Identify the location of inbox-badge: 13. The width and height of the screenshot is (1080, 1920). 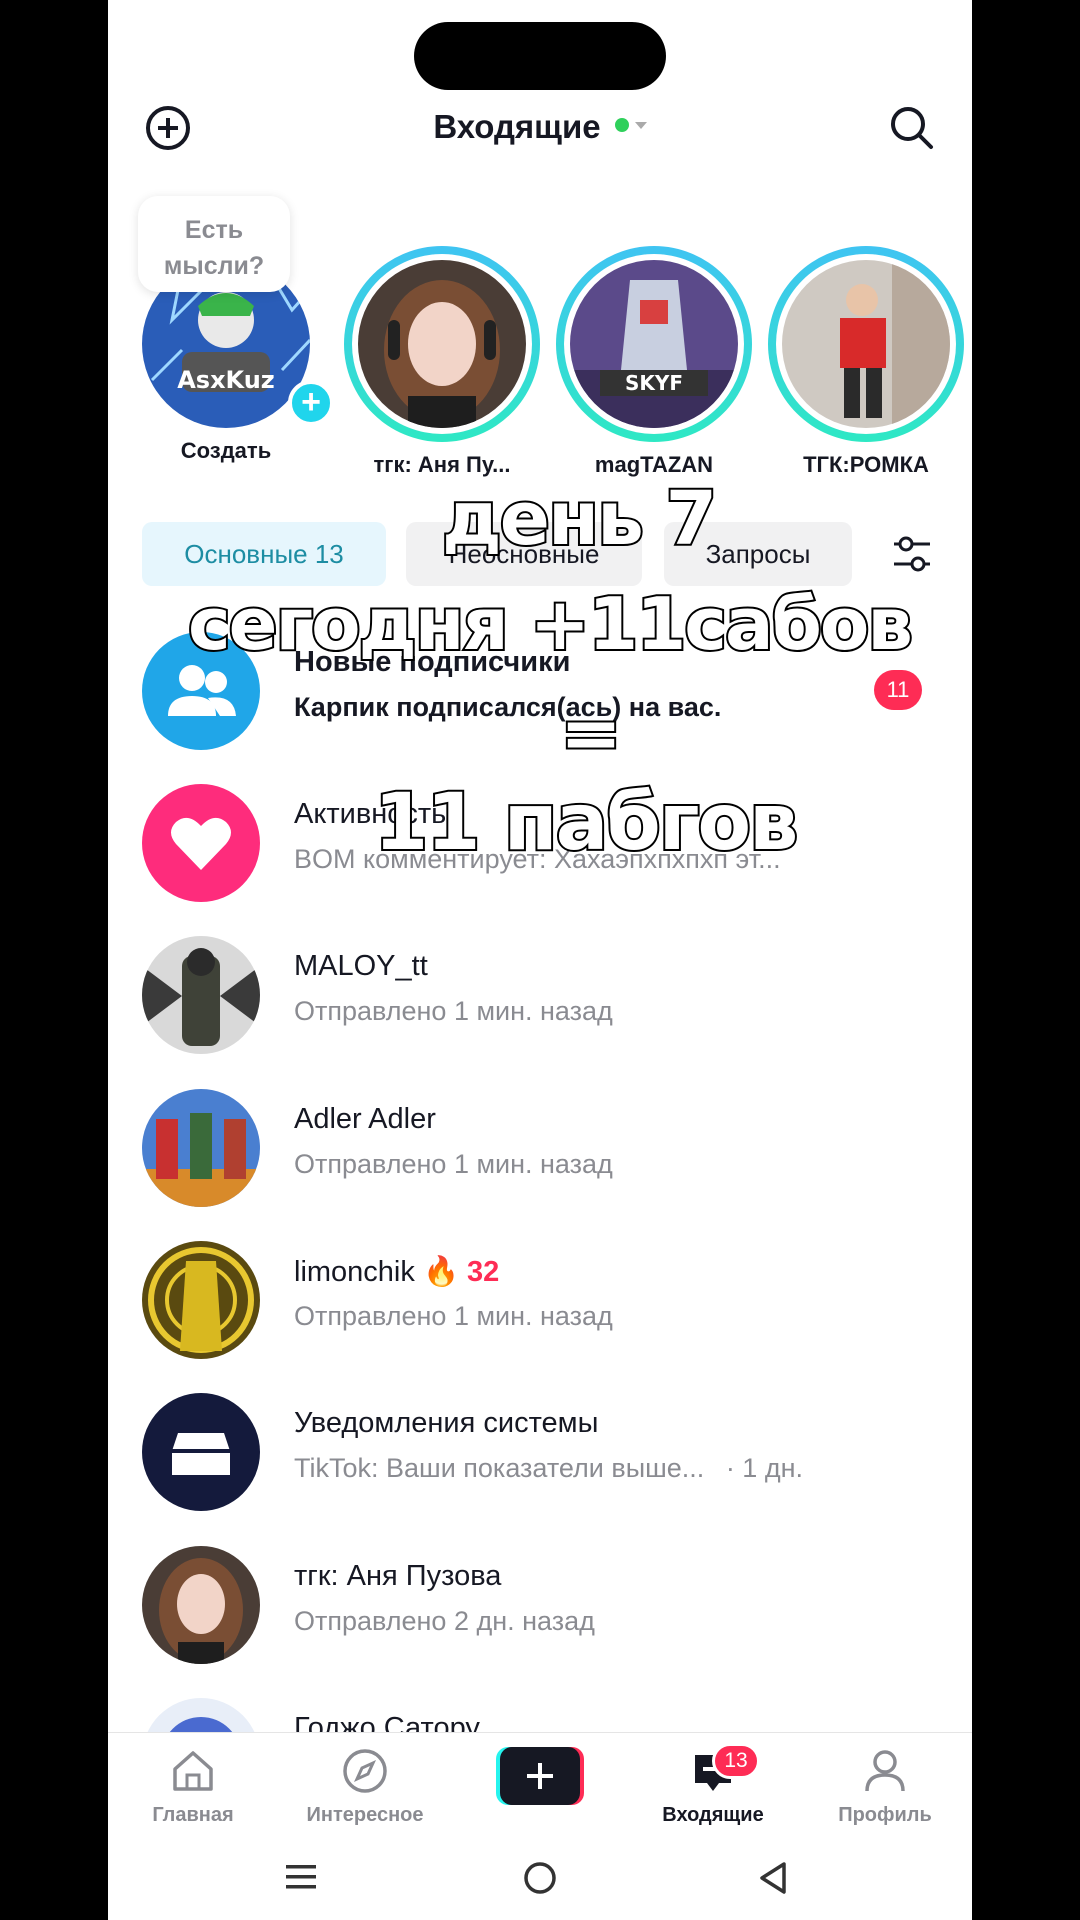
(736, 1761).